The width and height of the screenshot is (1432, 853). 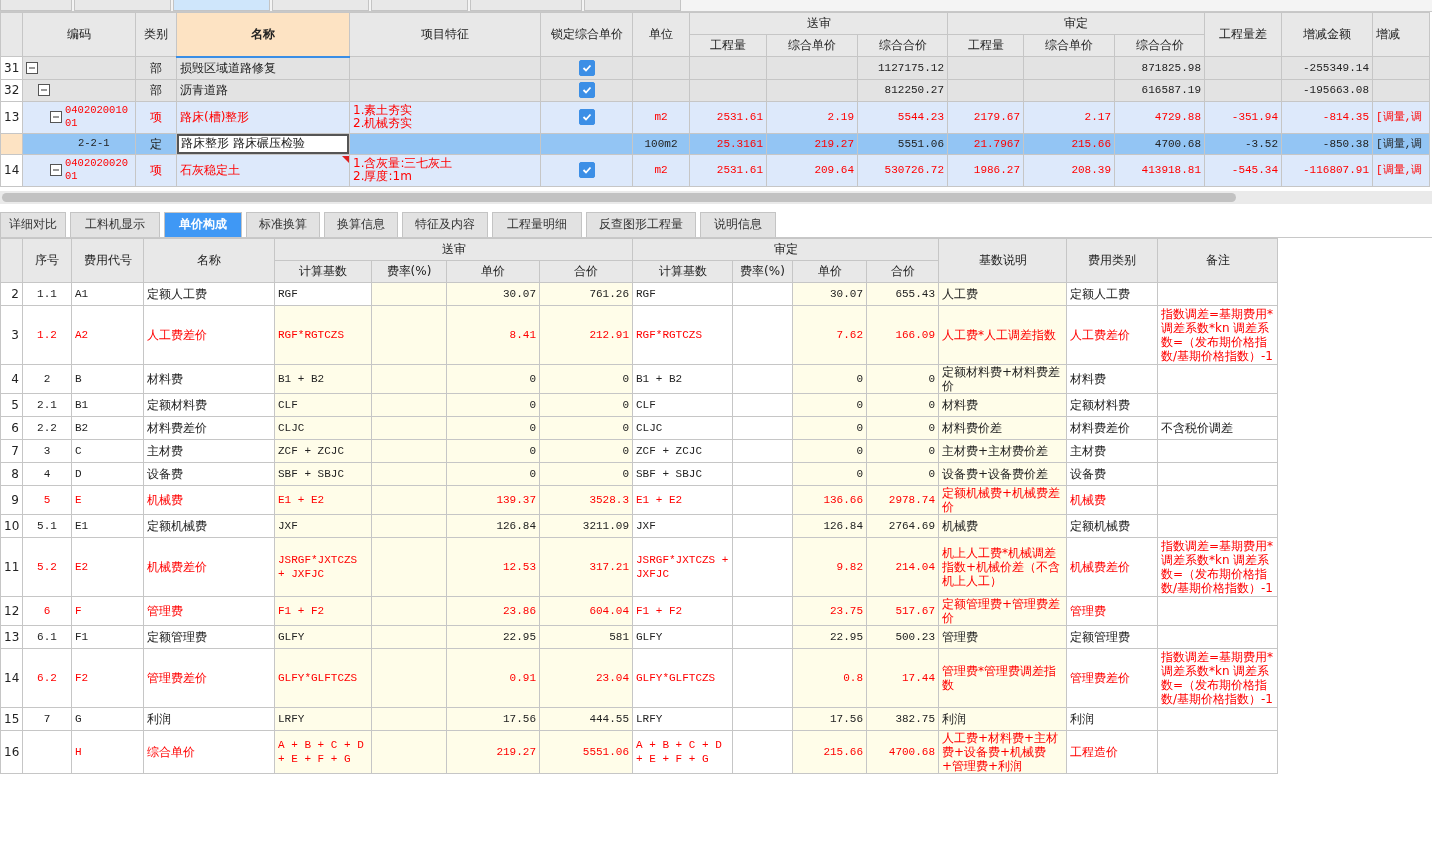 What do you see at coordinates (1243, 34) in the screenshot?
I see `column-header: 工程量差` at bounding box center [1243, 34].